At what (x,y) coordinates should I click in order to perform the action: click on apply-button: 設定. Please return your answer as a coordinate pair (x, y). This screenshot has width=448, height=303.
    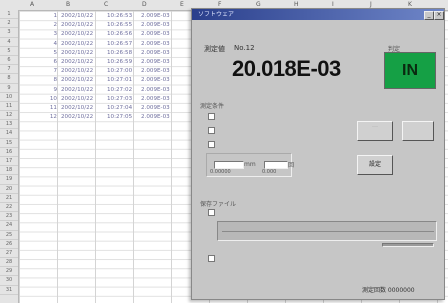
    Looking at the image, I should click on (375, 165).